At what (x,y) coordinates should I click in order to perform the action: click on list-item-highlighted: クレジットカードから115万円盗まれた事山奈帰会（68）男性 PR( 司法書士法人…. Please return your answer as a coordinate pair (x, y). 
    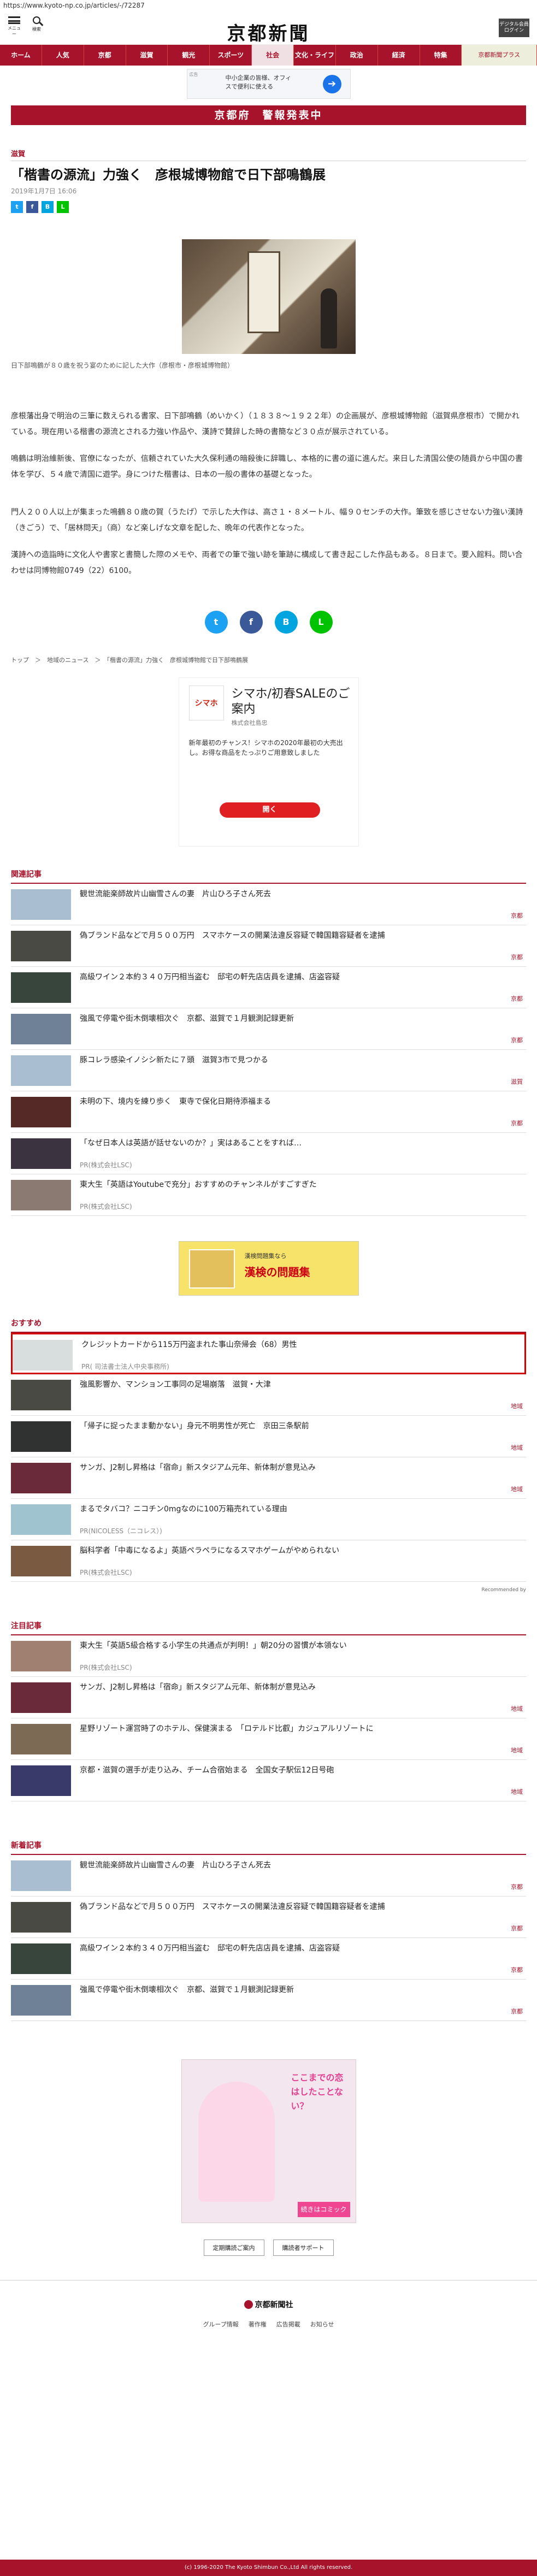
    Looking at the image, I should click on (268, 1353).